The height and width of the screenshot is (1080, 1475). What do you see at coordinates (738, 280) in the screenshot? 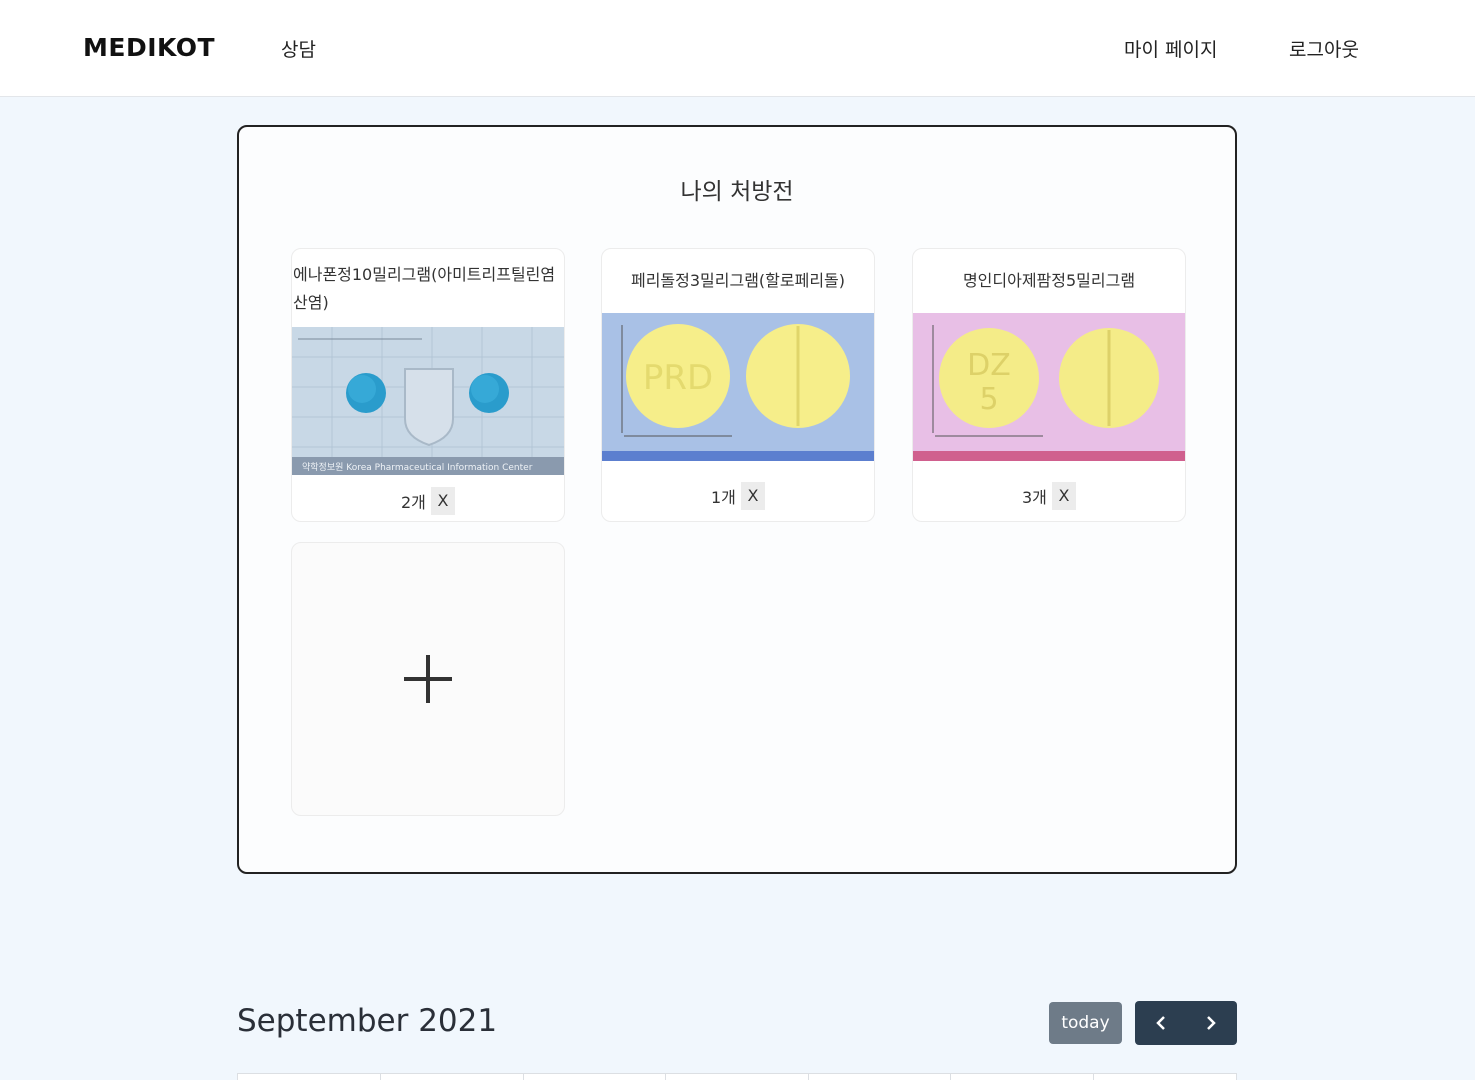
I see `pill-name: 페리돌정3밀리그램(할로페리돌)` at bounding box center [738, 280].